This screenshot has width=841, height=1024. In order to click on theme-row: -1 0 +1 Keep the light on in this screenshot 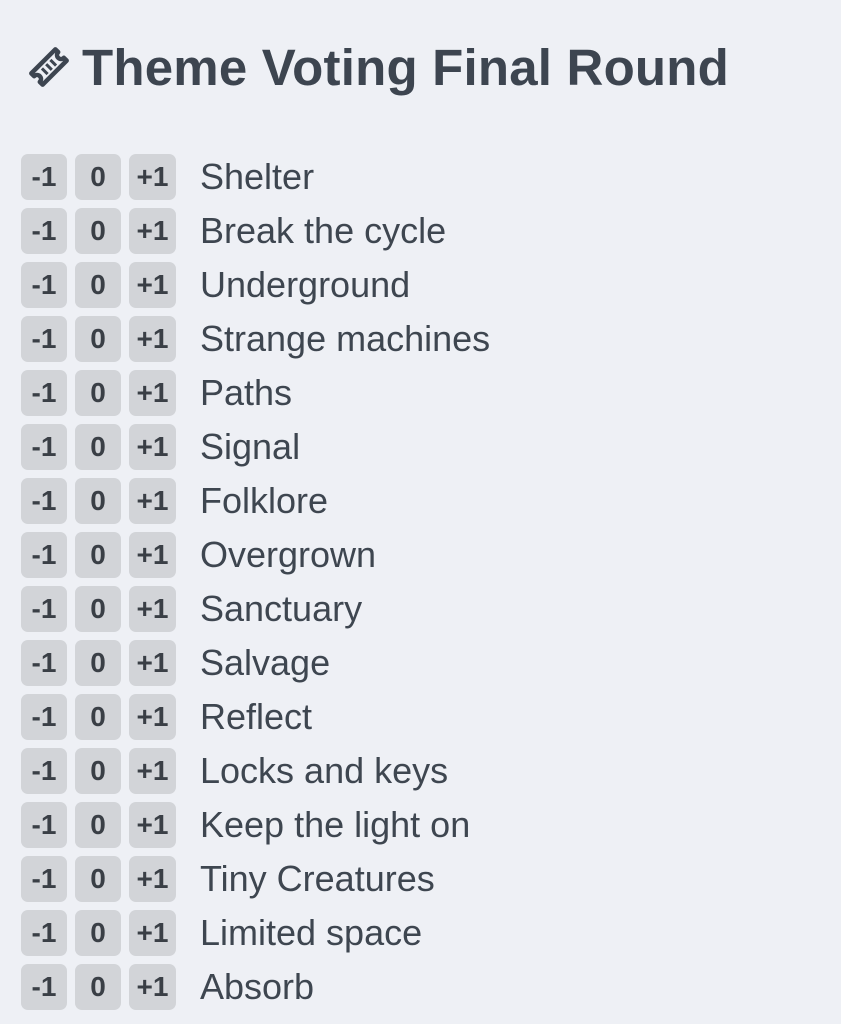, I will do `click(421, 825)`.